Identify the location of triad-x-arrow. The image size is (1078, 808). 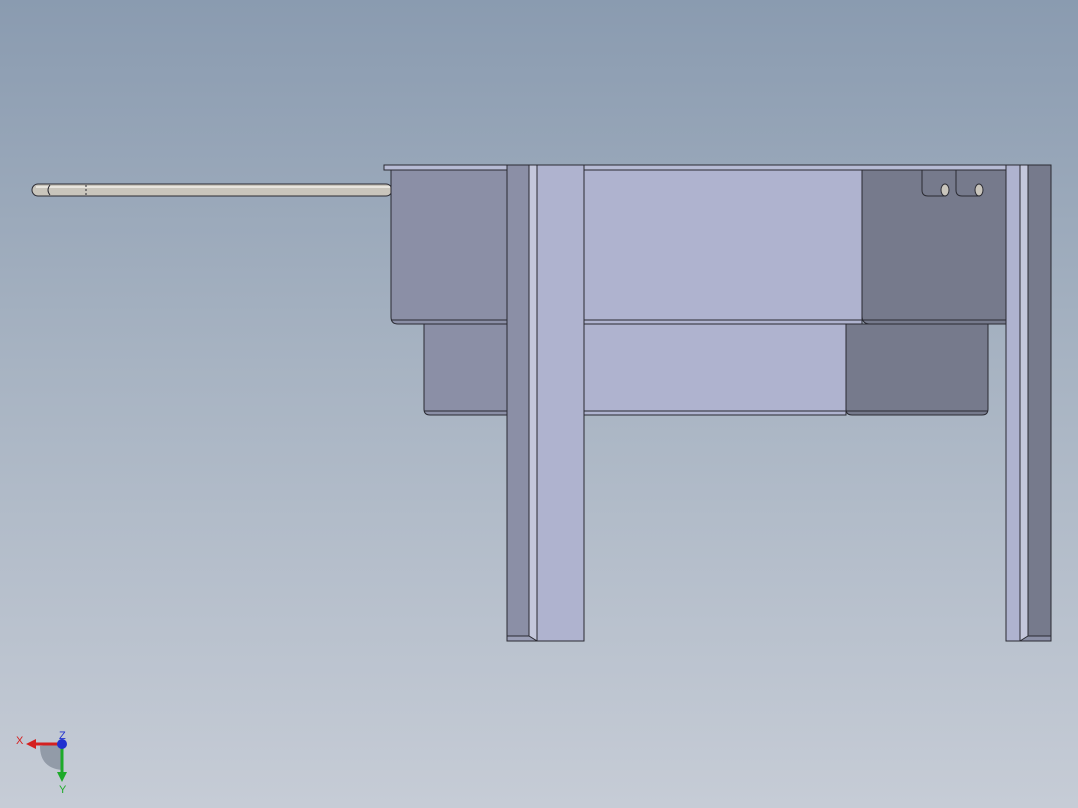
(31, 744).